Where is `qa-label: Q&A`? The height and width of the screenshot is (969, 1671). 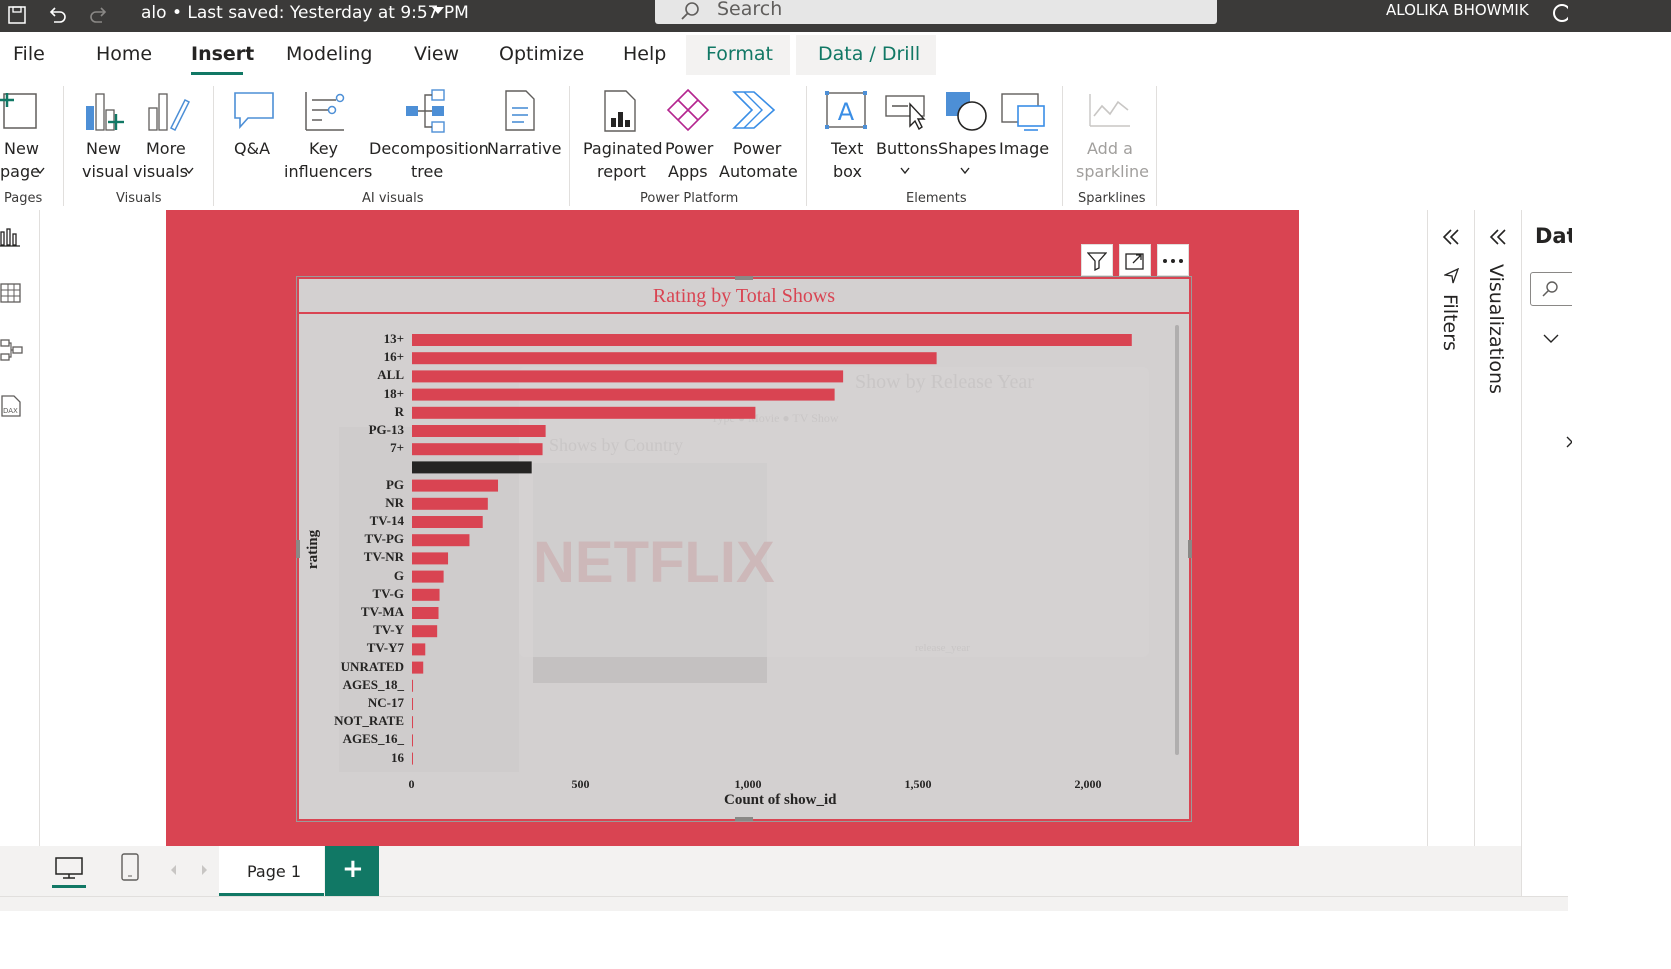 qa-label: Q&A is located at coordinates (252, 148).